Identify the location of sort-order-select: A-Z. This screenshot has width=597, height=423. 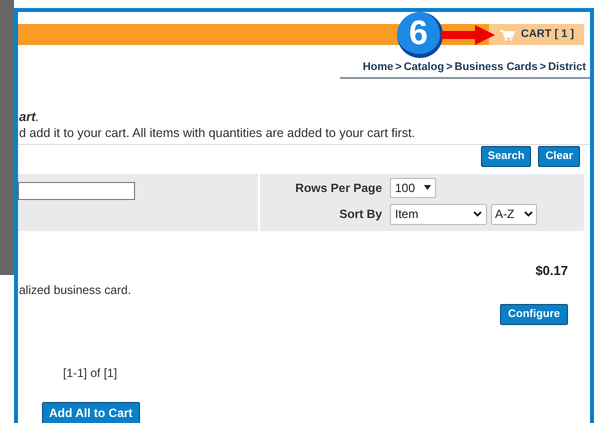
(514, 214).